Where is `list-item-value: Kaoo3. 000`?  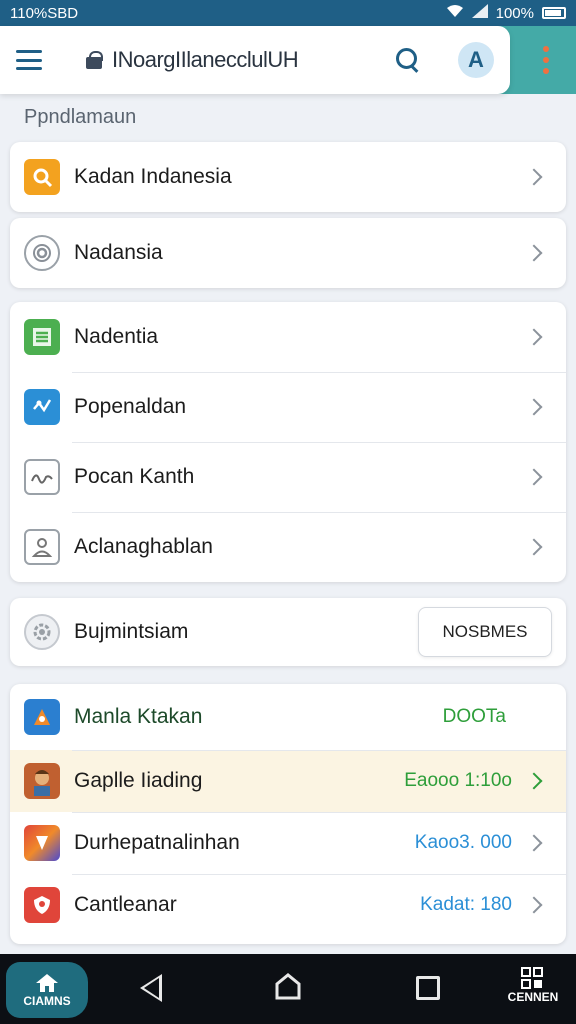 list-item-value: Kaoo3. 000 is located at coordinates (463, 842).